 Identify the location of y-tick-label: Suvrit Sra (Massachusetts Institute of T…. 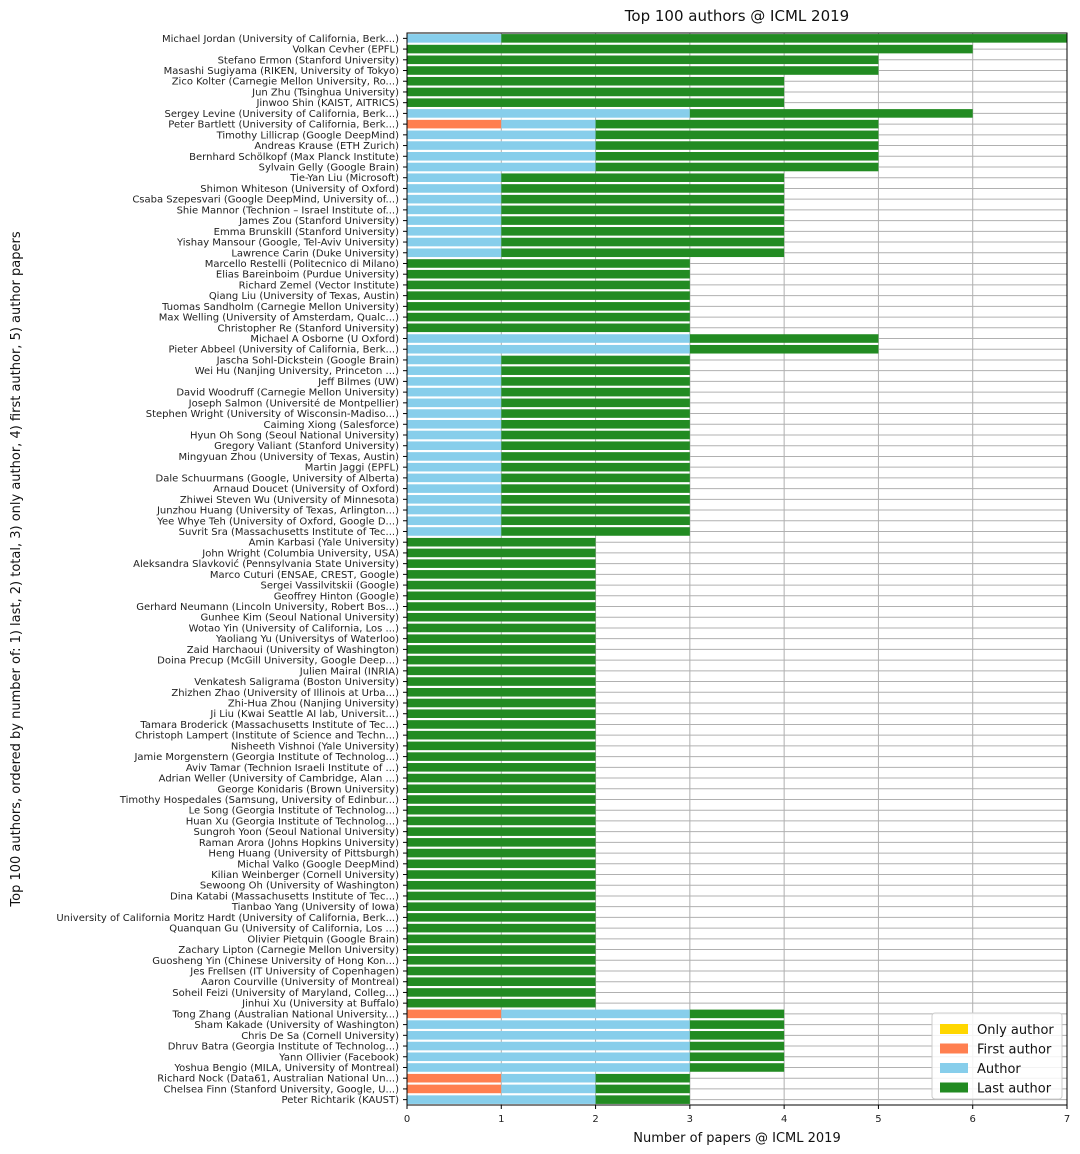
(289, 532).